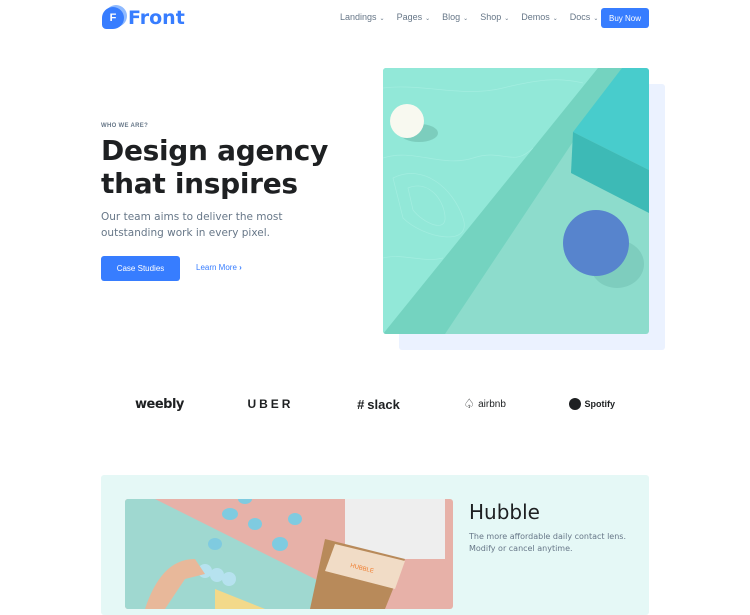  Describe the element at coordinates (625, 18) in the screenshot. I see `buy-now-button: Buy Now` at that location.